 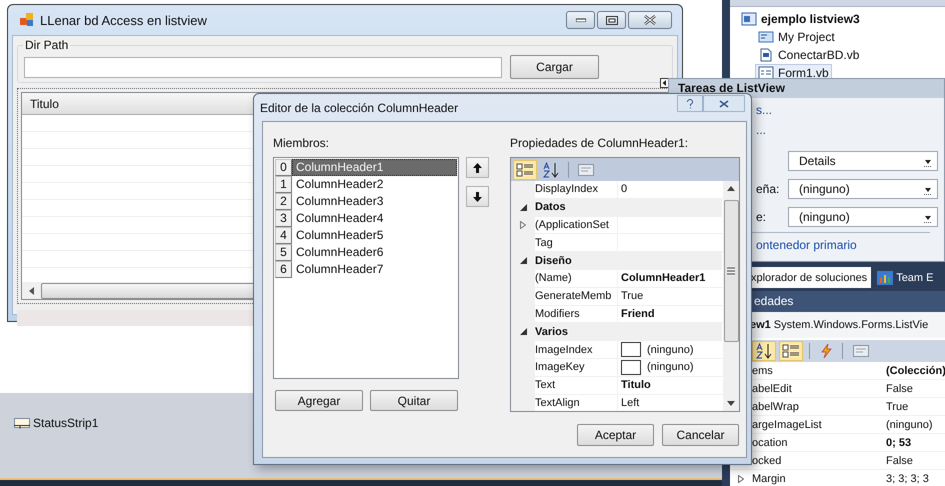 What do you see at coordinates (566, 189) in the screenshot?
I see `property-name: DisplayIndex` at bounding box center [566, 189].